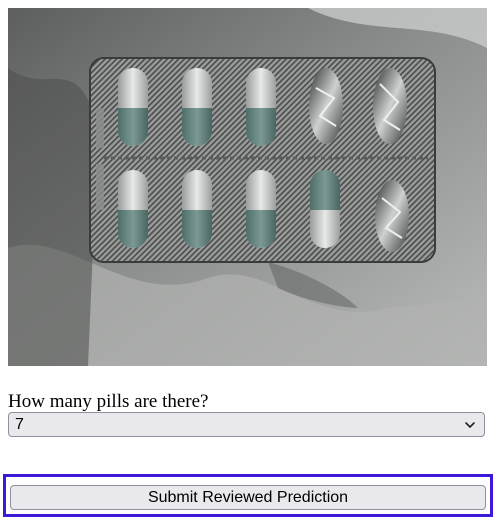 The image size is (499, 521). I want to click on submit-reviewed-prediction-button: Submit Reviewed Prediction, so click(248, 497).